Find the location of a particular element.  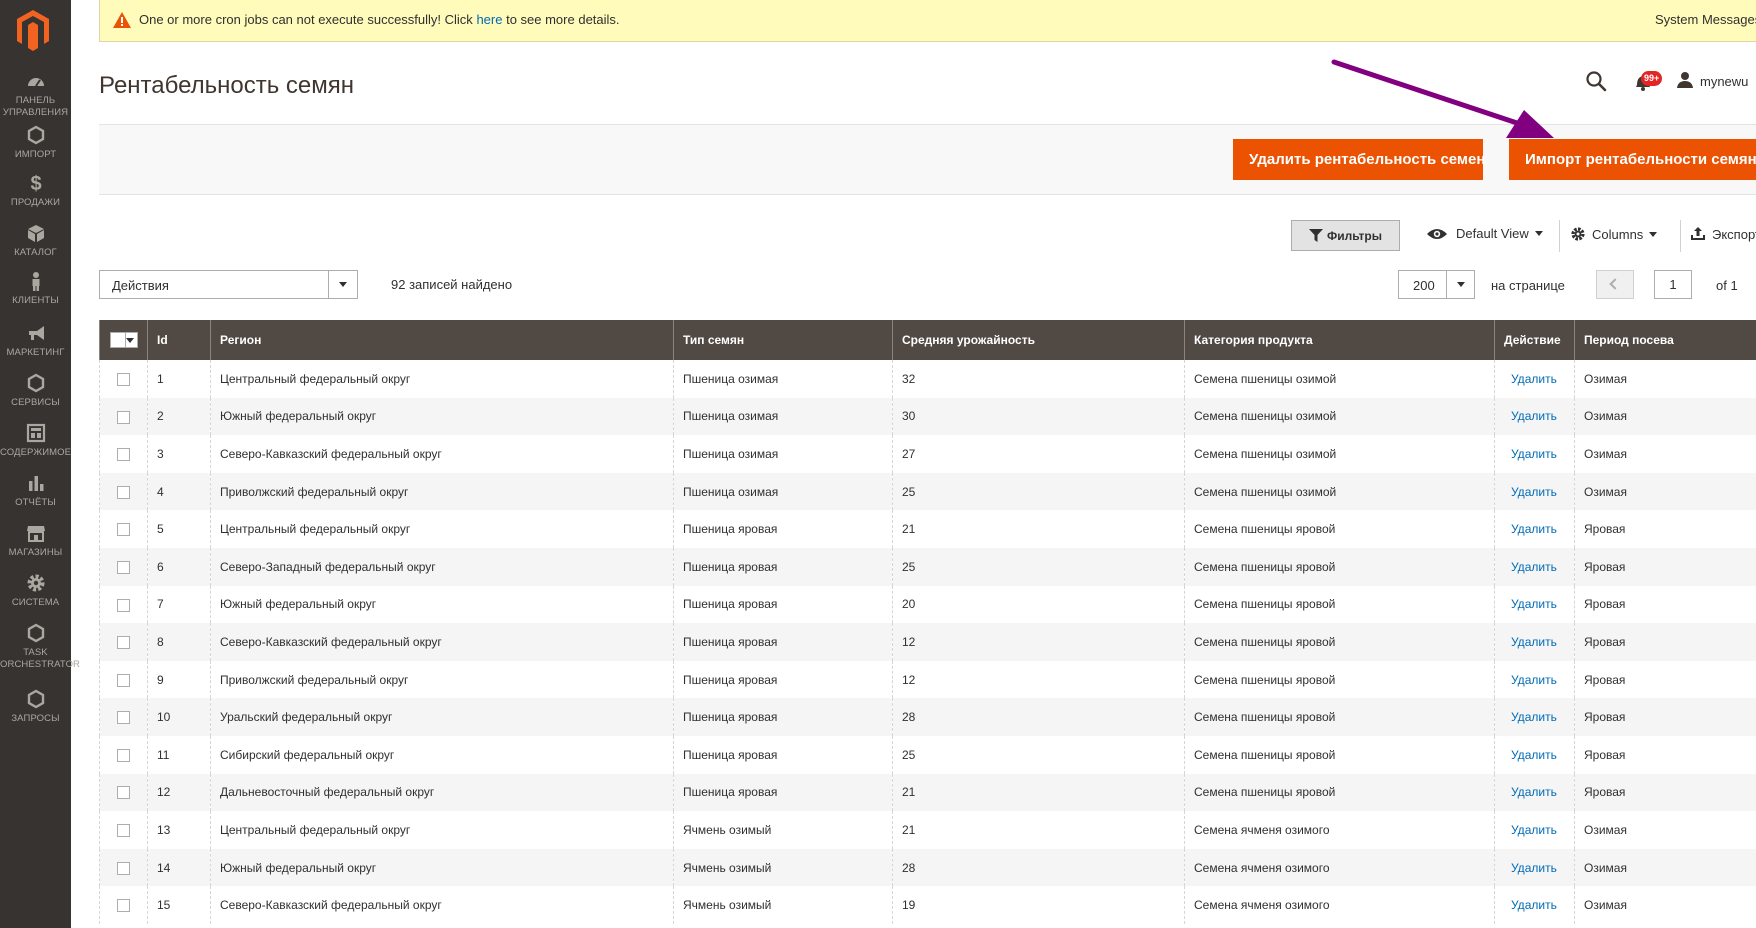

per-page-toggle is located at coordinates (1460, 284).